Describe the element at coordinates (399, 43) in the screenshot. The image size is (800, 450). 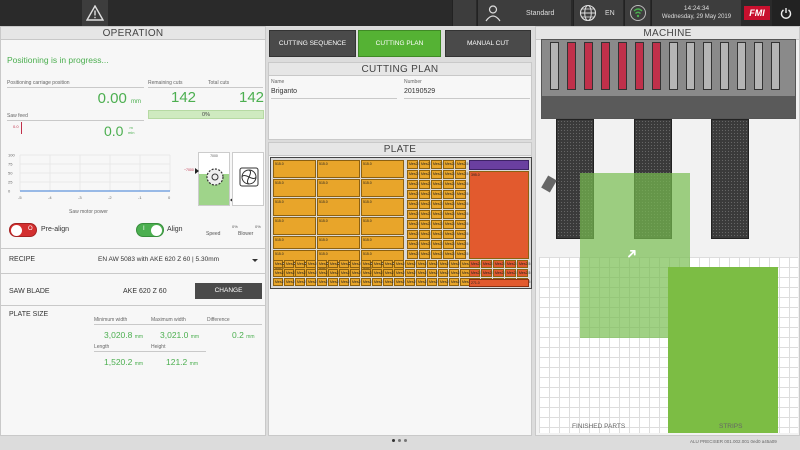
I see `tab-cutting-plan: CUTTING PLAN` at that location.